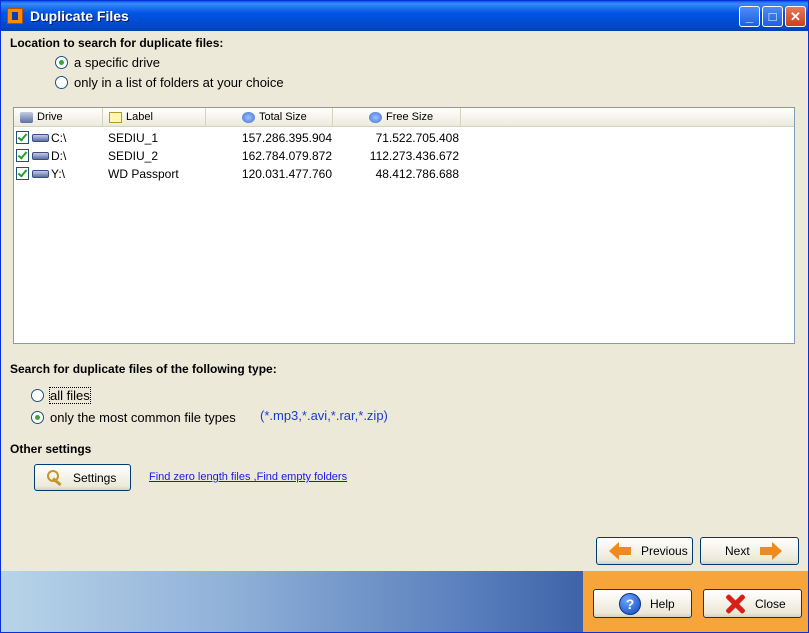  I want to click on radio-all-files: all files, so click(61, 395).